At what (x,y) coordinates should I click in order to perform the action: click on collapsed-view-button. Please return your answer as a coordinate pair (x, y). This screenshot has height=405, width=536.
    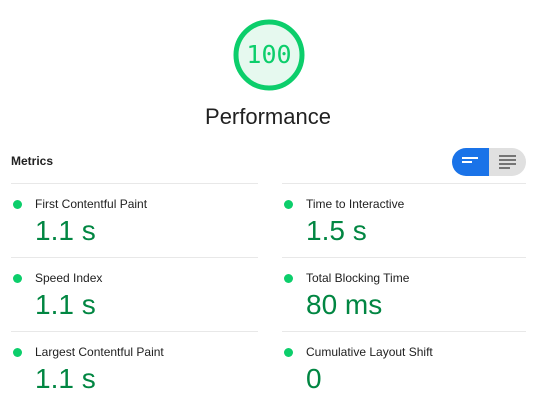
    Looking at the image, I should click on (470, 162).